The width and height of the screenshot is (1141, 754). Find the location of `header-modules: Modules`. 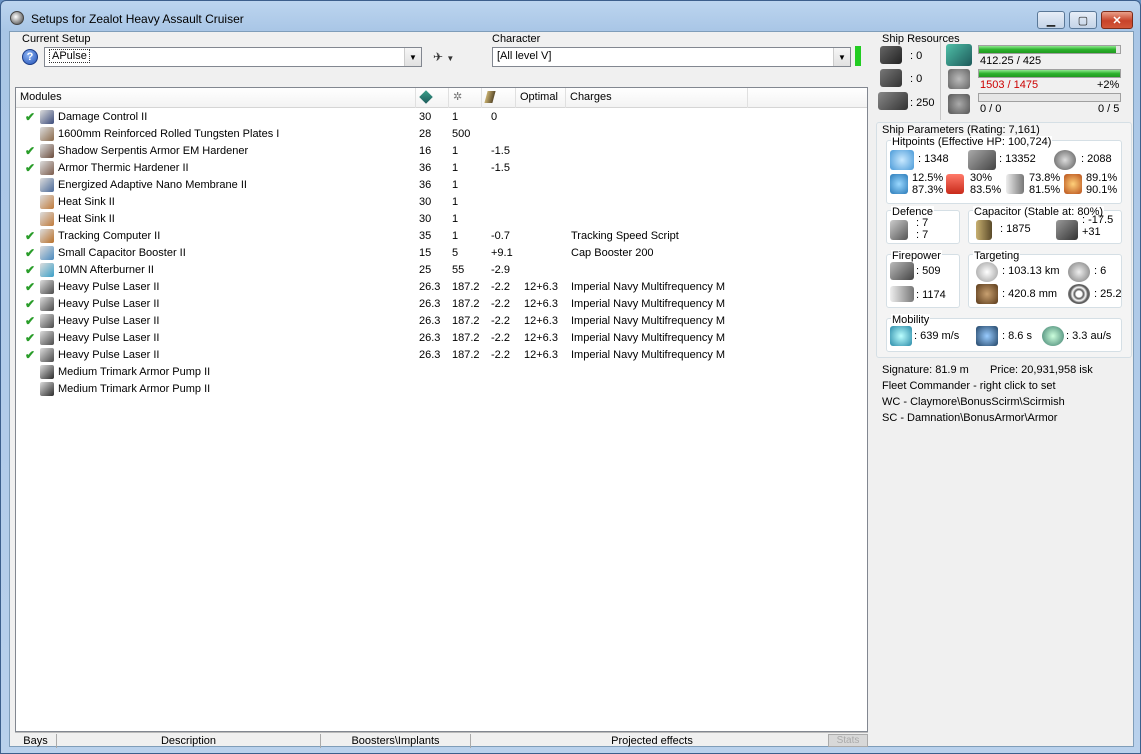

header-modules: Modules is located at coordinates (216, 98).